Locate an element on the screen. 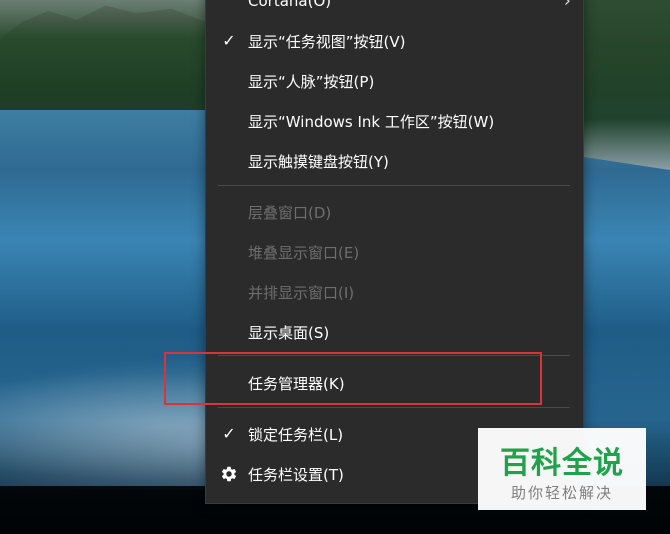 The width and height of the screenshot is (670, 534). menu-item-label: 并排显示窗口(I) is located at coordinates (301, 292).